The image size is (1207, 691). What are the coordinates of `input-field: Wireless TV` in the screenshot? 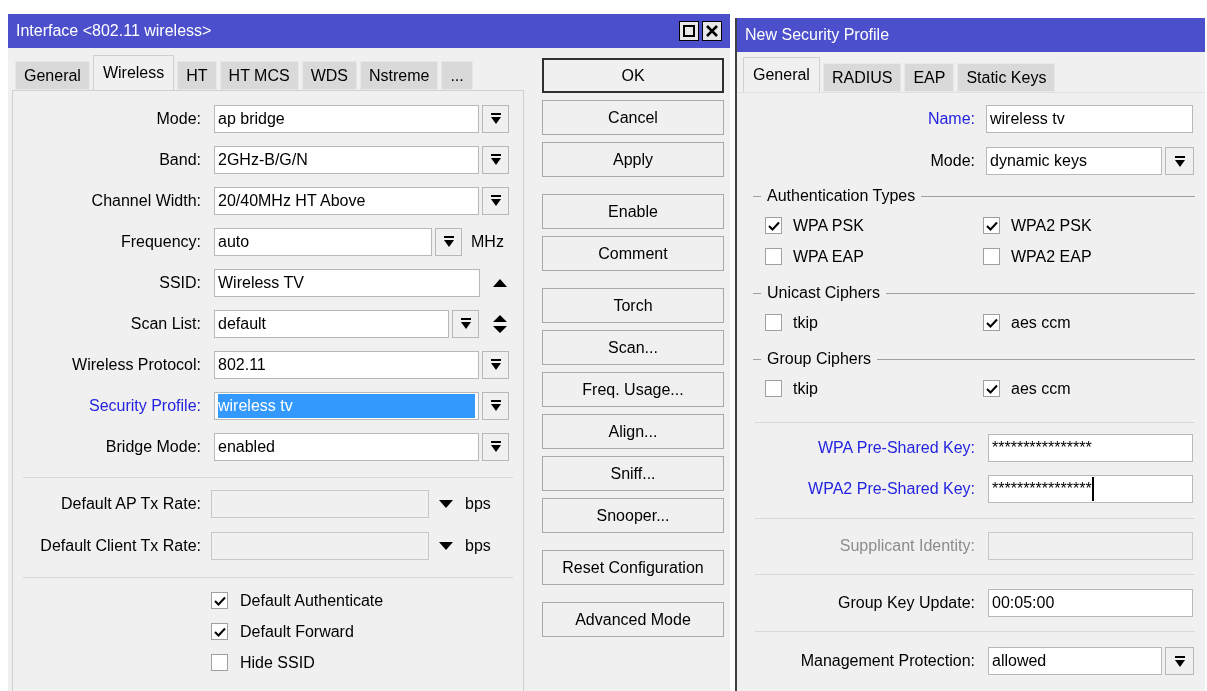 It's located at (347, 282).